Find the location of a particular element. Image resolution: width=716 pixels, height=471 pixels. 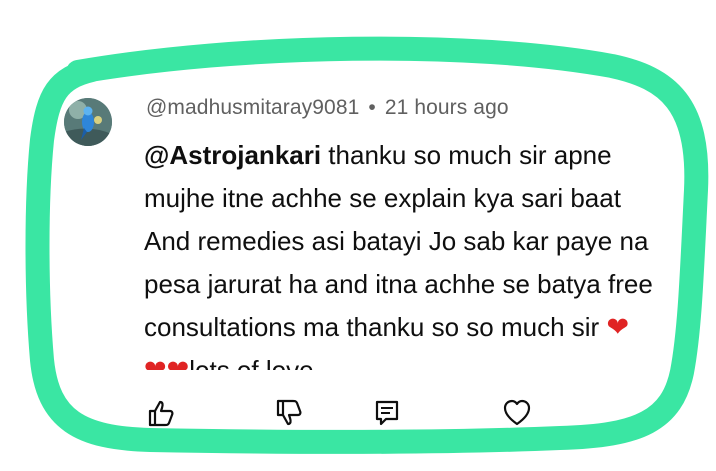

dislike-icon is located at coordinates (289, 412).